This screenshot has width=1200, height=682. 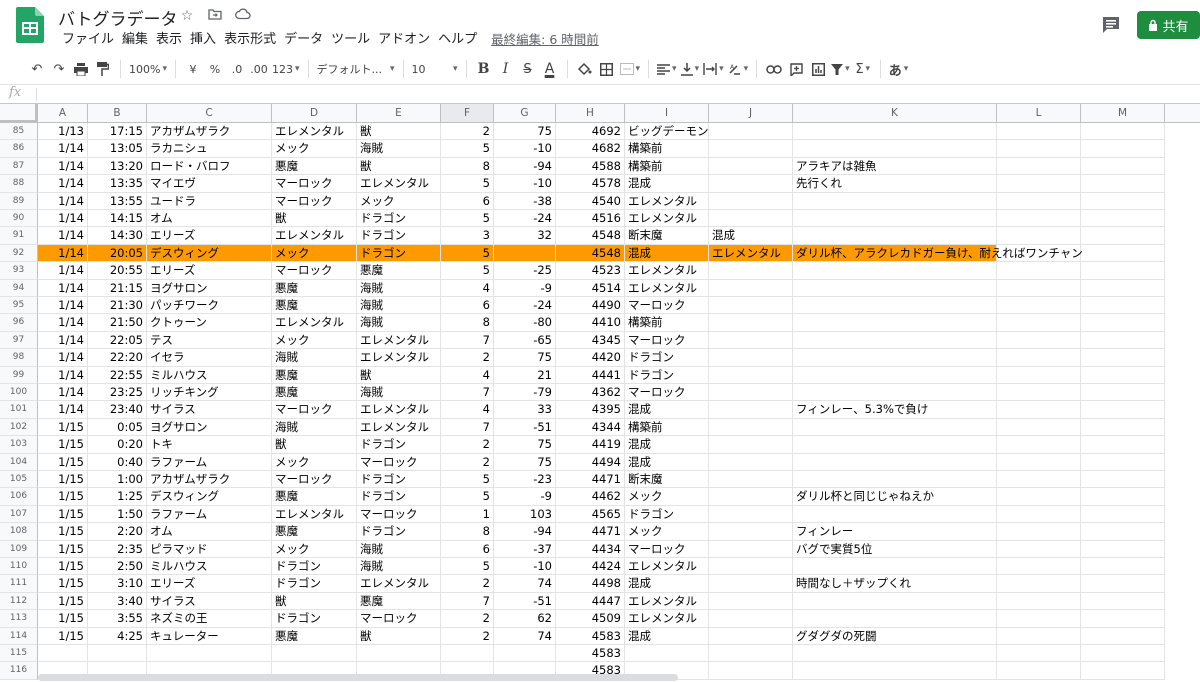 I want to click on insert-link-icon, so click(x=774, y=69).